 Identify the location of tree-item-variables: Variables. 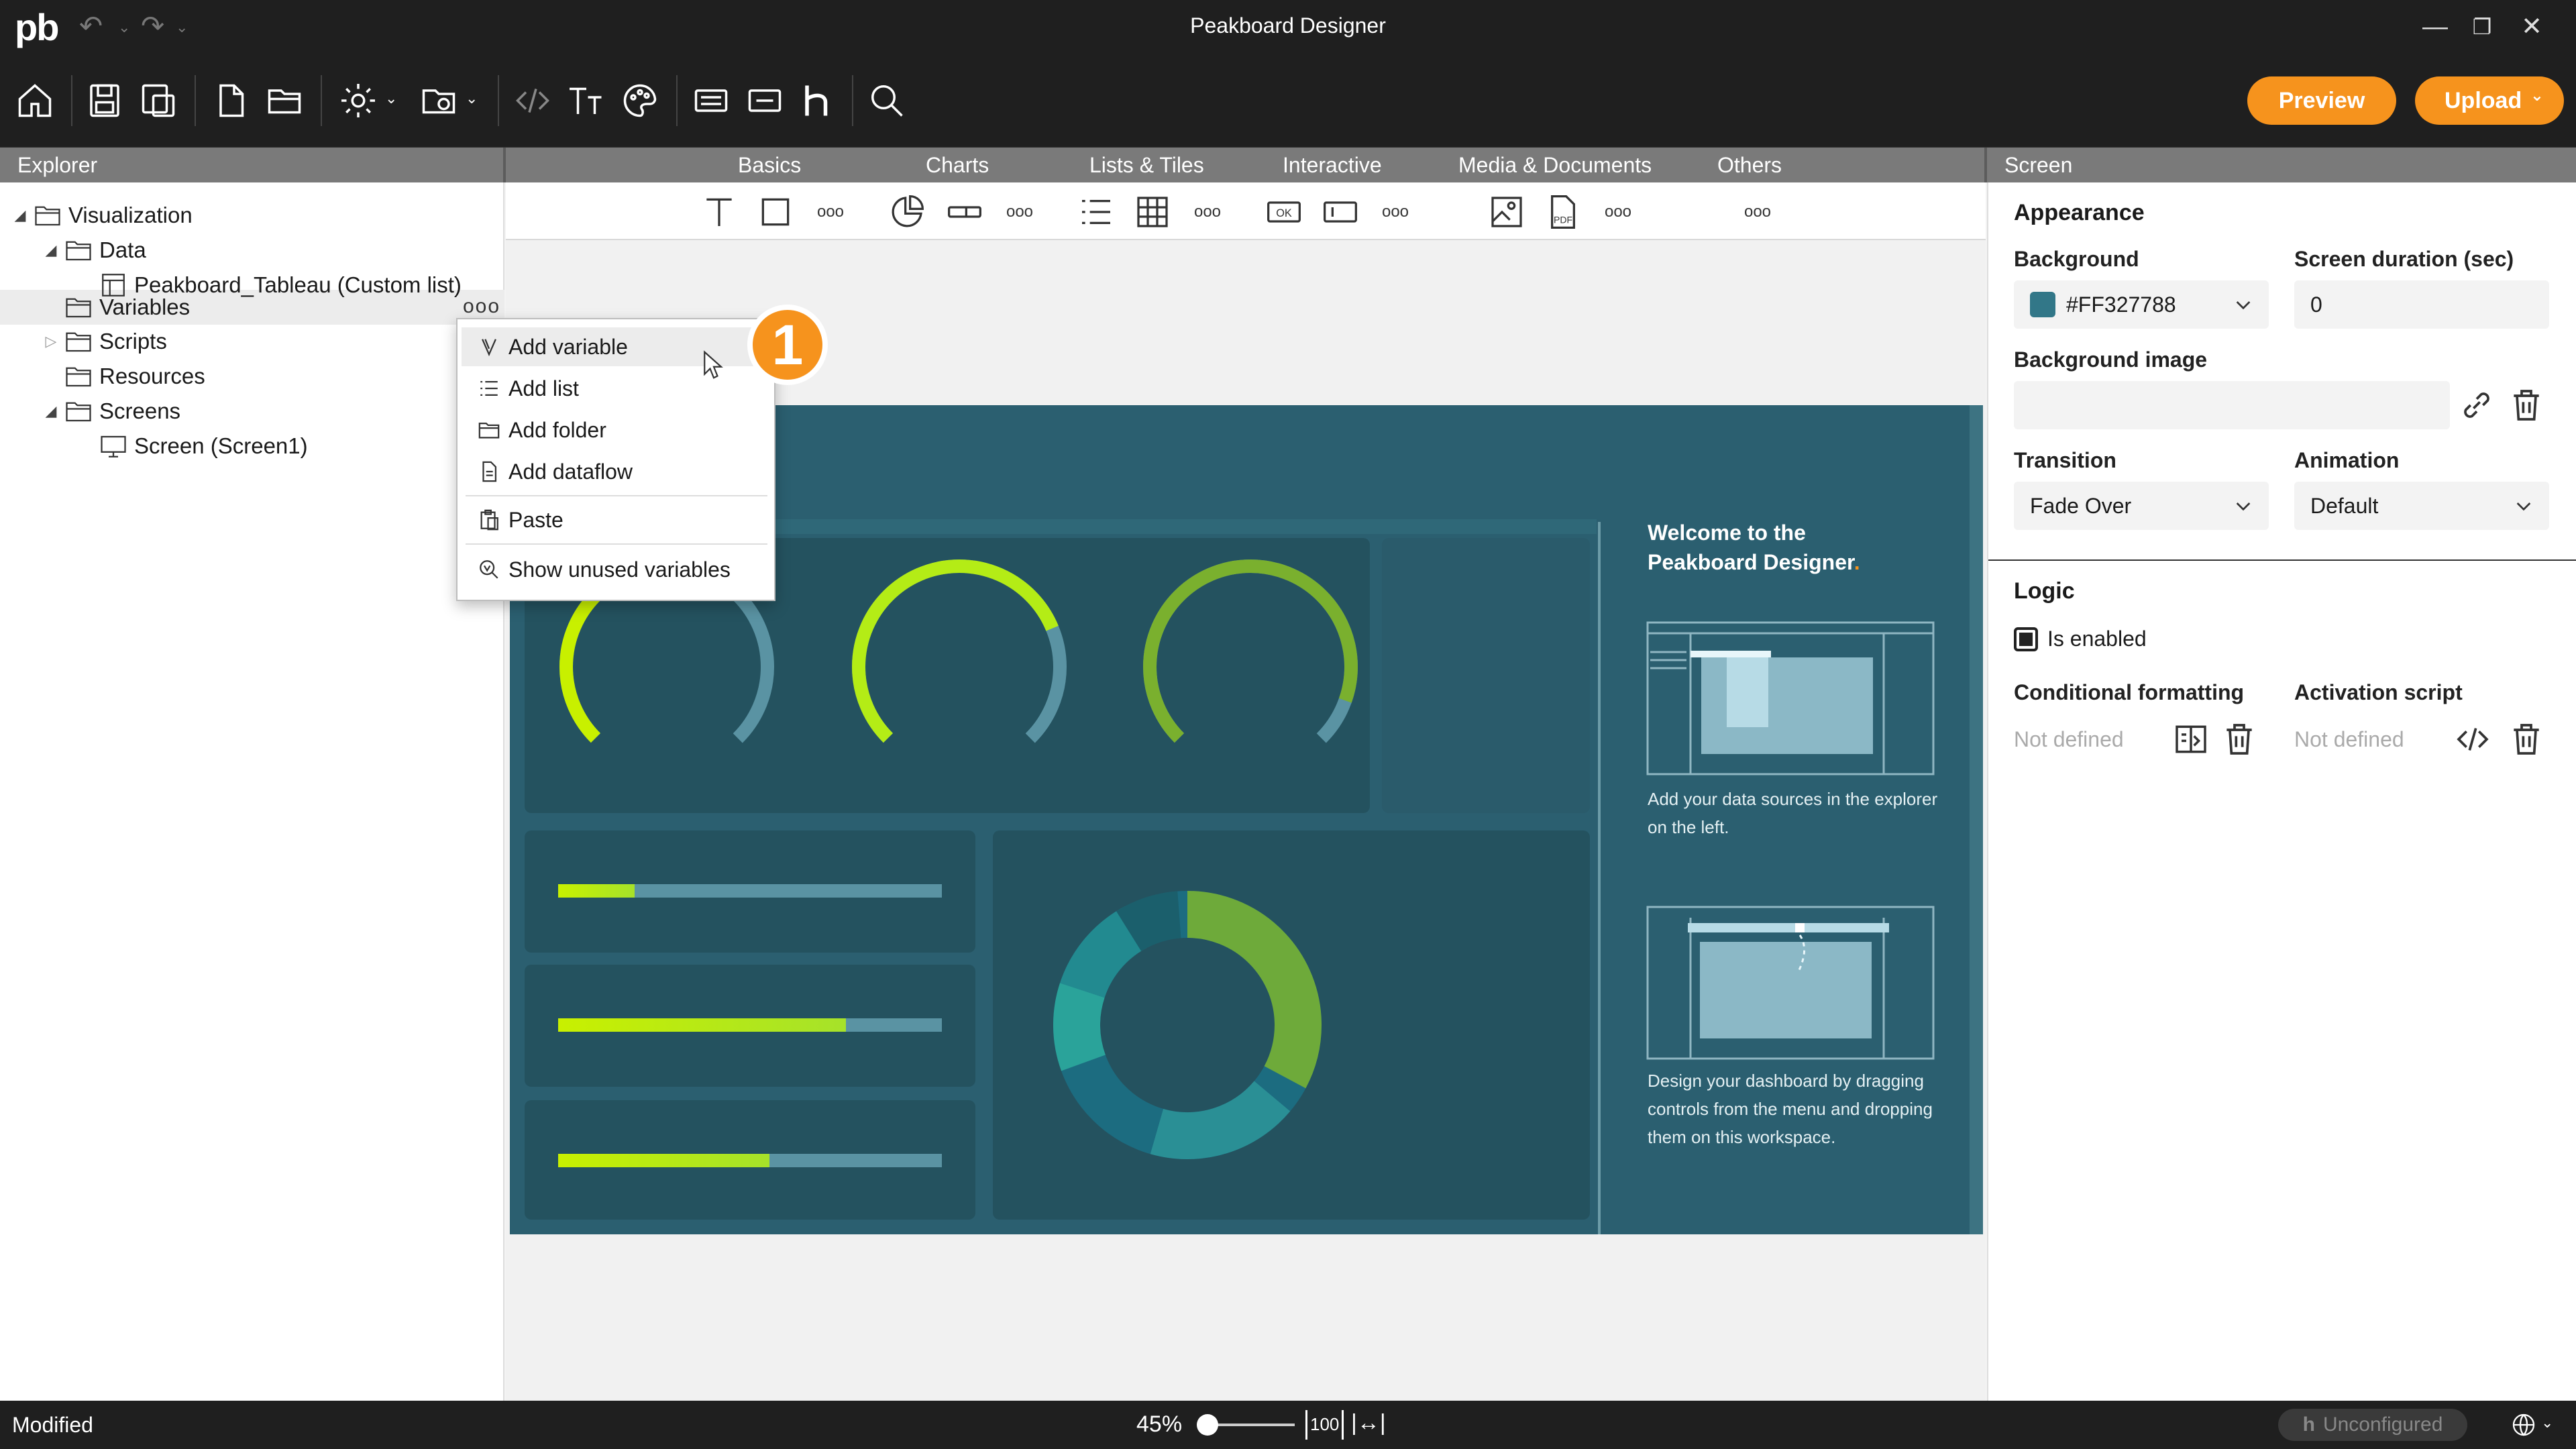
(127, 307).